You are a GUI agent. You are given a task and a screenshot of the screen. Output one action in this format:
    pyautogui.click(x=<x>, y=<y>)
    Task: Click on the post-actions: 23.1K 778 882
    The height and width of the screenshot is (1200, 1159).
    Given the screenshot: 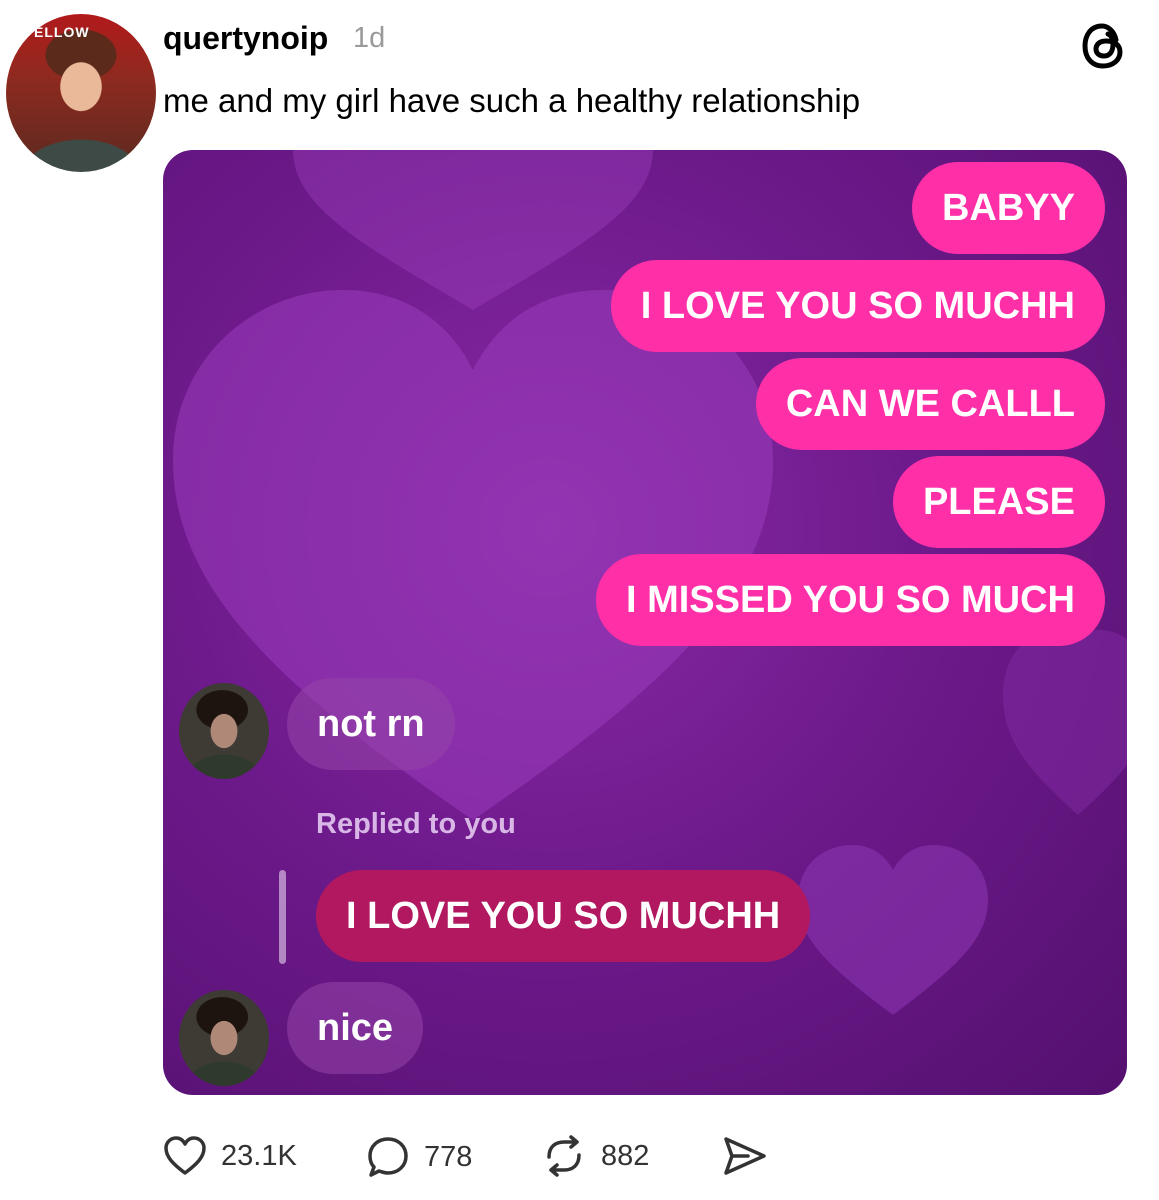 What is the action you would take?
    pyautogui.click(x=579, y=1160)
    